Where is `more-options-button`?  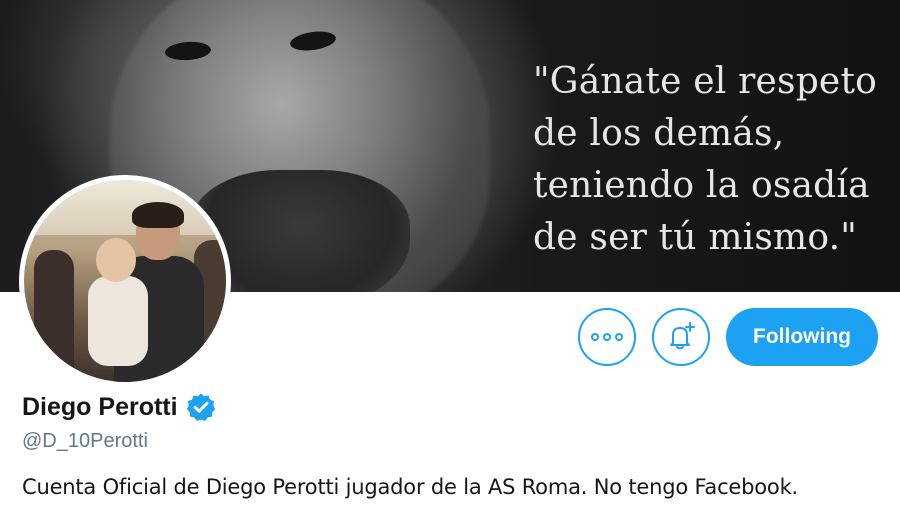 more-options-button is located at coordinates (607, 337).